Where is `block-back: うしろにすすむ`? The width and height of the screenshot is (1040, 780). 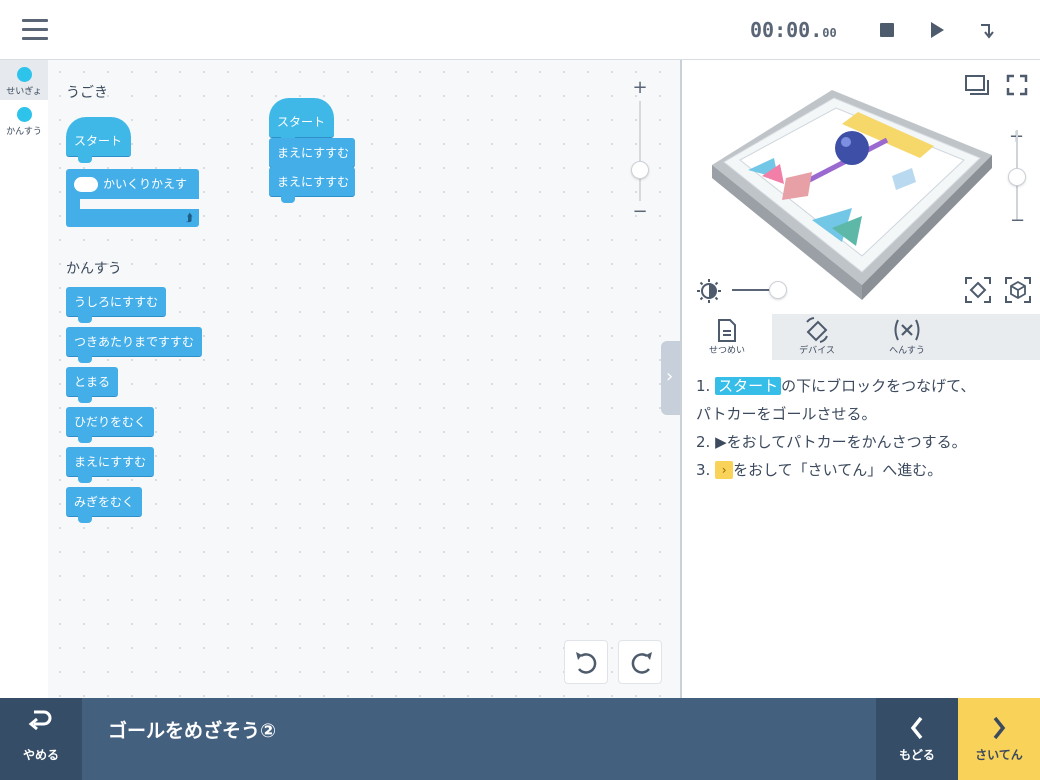
block-back: うしろにすすむ is located at coordinates (116, 305).